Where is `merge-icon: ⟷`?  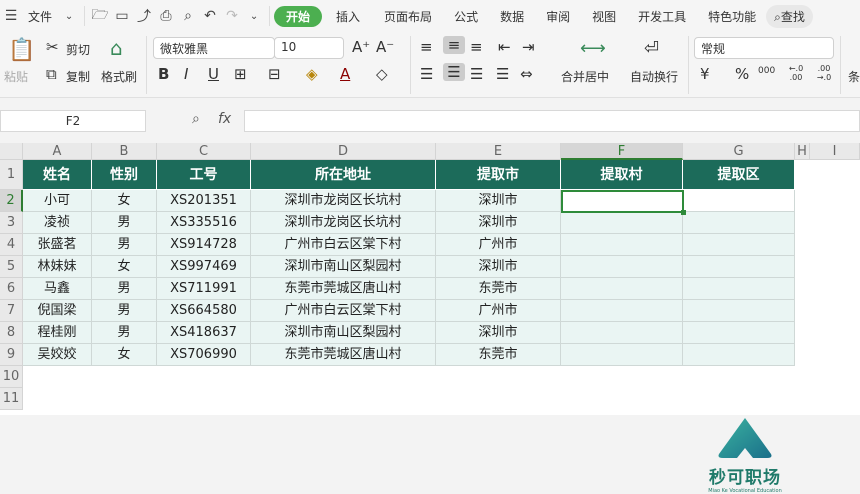 merge-icon: ⟷ is located at coordinates (593, 48).